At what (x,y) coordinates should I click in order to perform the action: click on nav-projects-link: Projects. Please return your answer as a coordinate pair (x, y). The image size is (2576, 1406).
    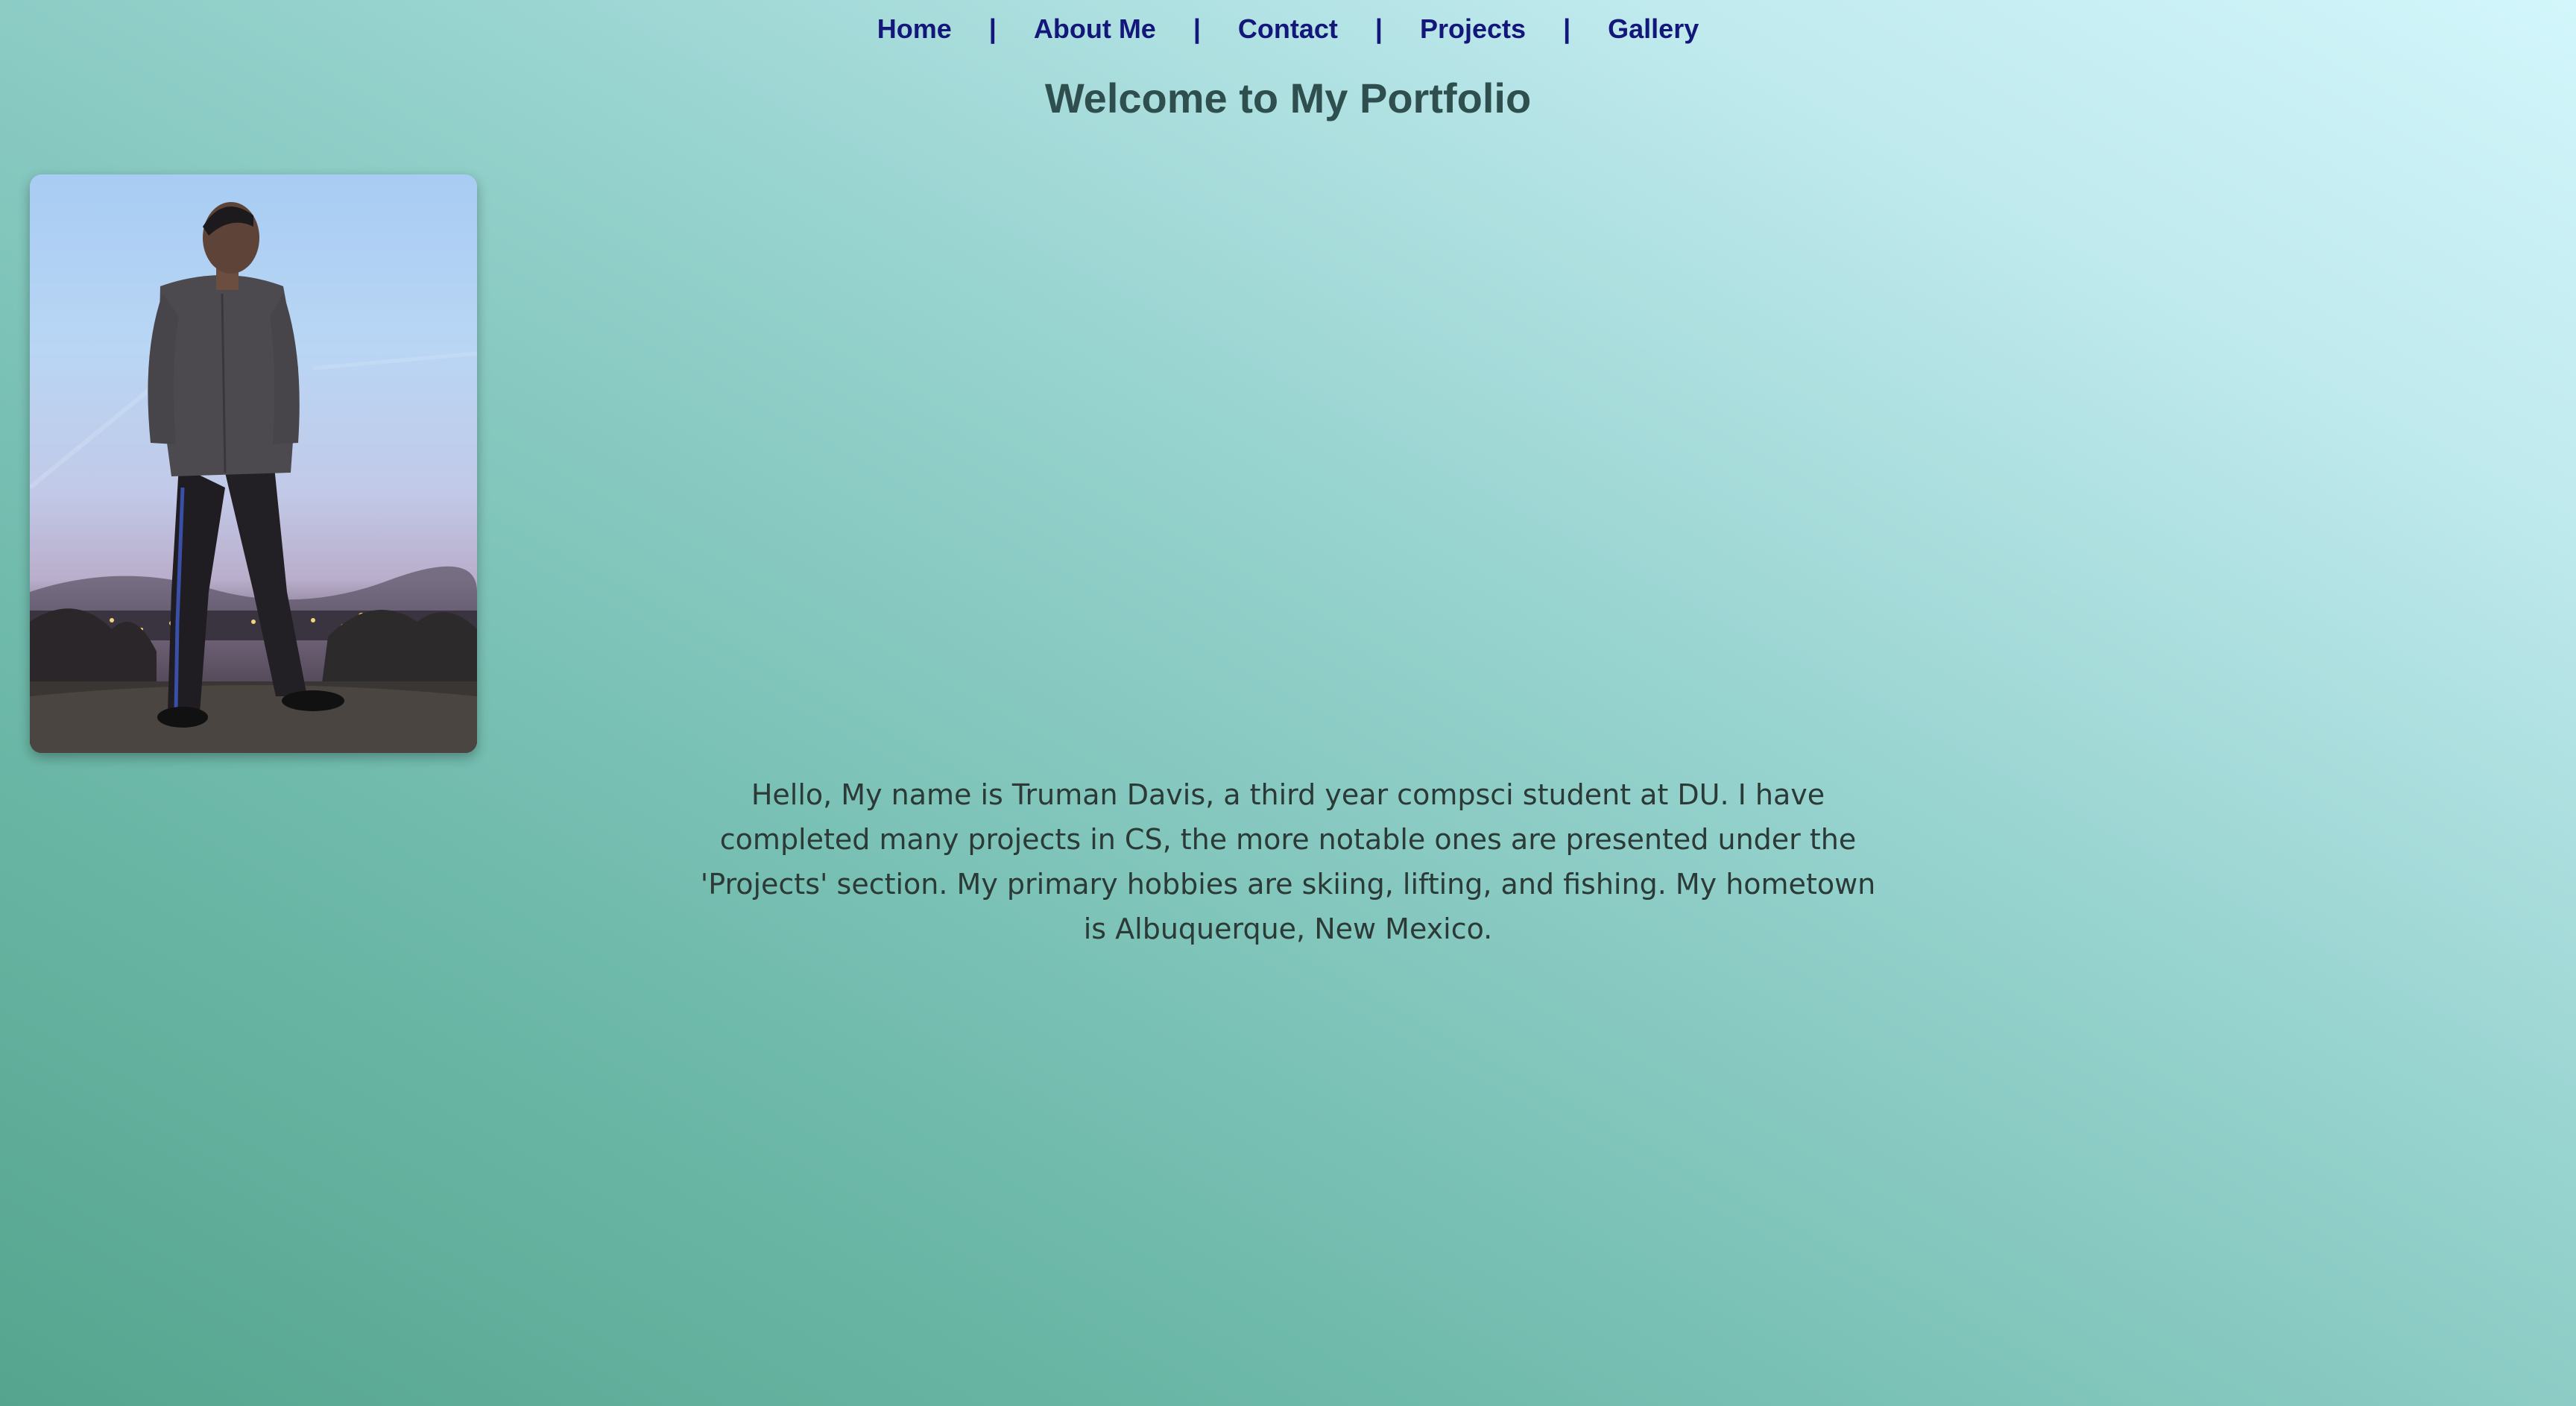
    Looking at the image, I should click on (1473, 29).